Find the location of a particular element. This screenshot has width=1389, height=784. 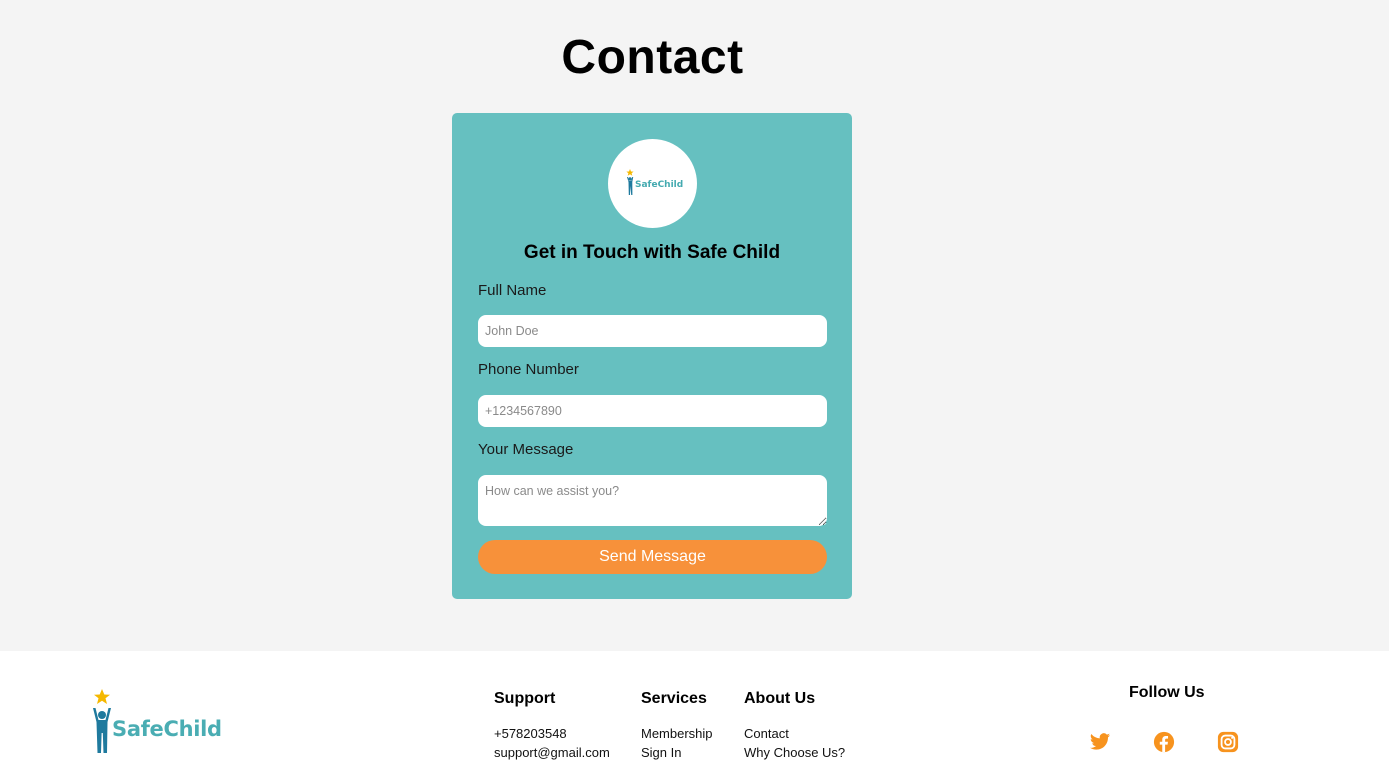

support-email: support@gmail.com is located at coordinates (552, 752).